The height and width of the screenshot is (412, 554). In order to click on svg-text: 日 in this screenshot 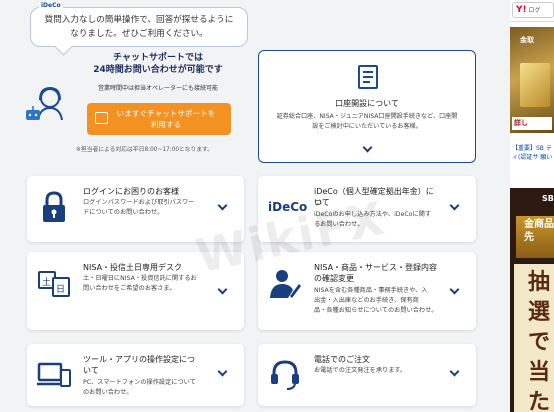, I will do `click(60, 289)`.